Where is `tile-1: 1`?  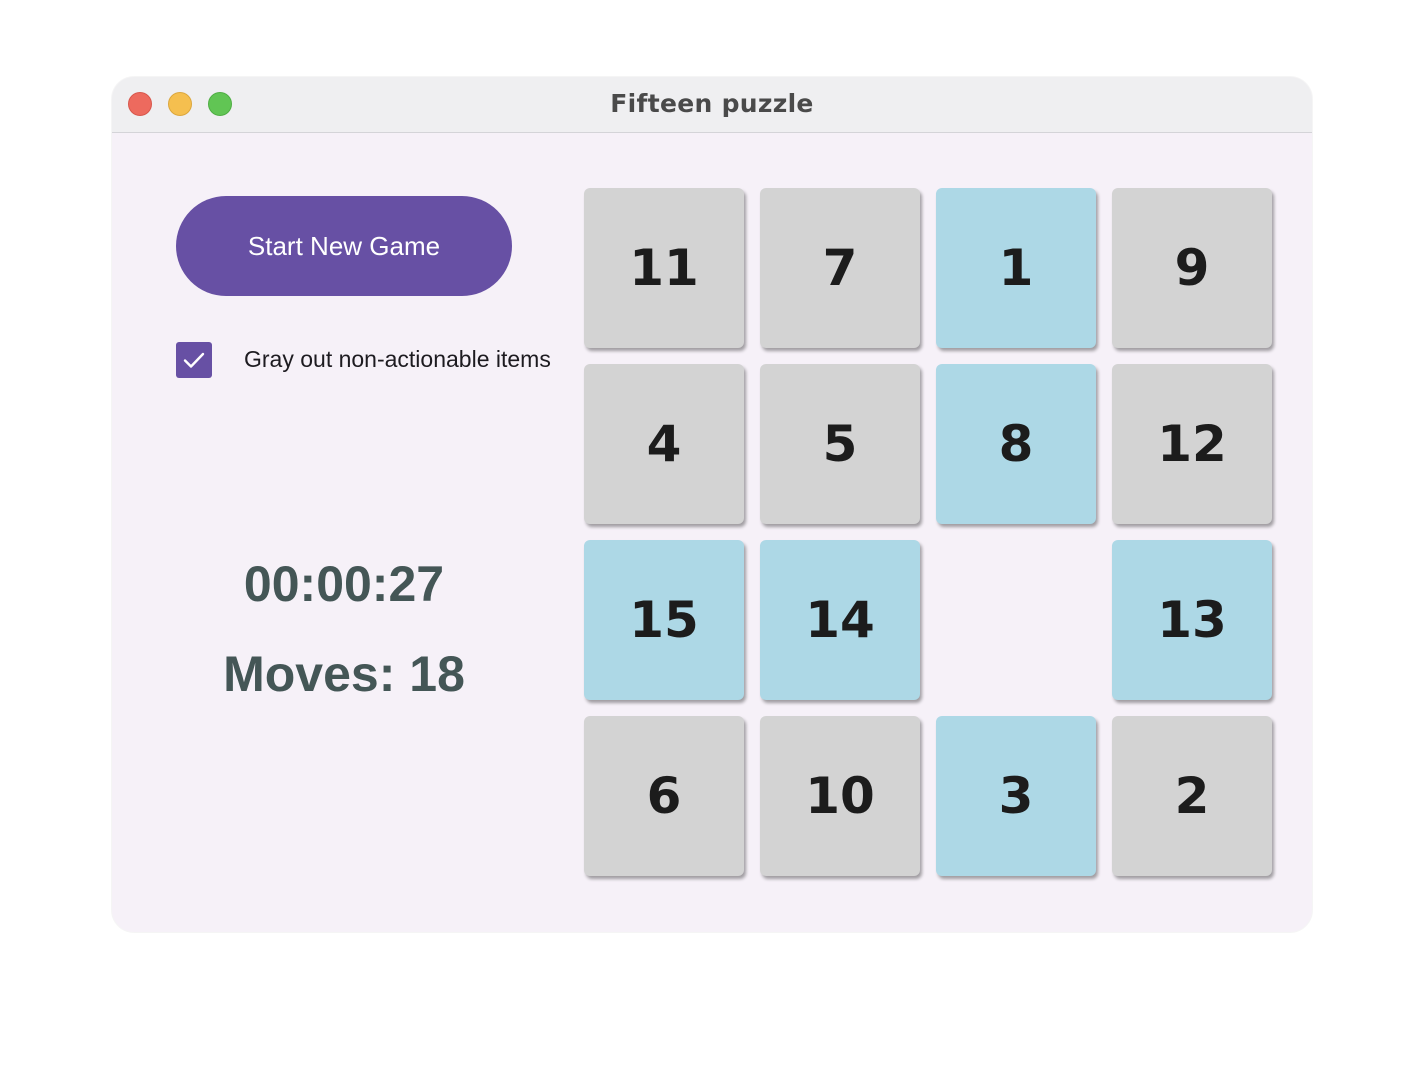
tile-1: 1 is located at coordinates (1016, 268).